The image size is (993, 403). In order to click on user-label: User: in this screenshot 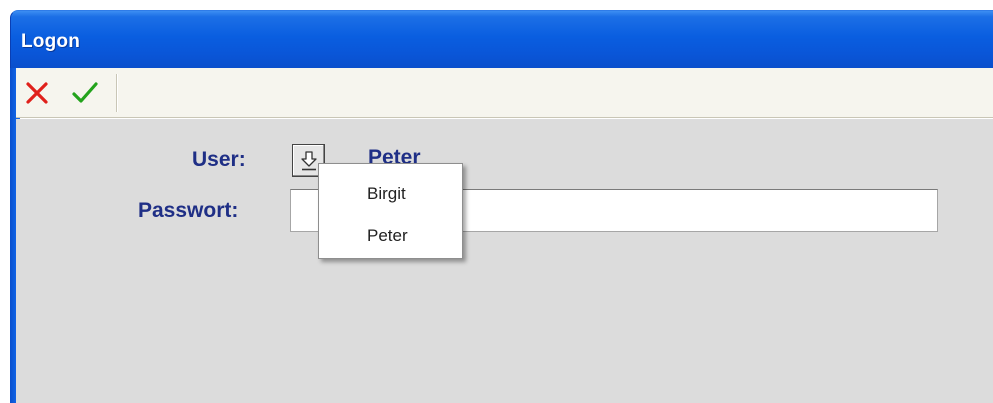, I will do `click(219, 159)`.